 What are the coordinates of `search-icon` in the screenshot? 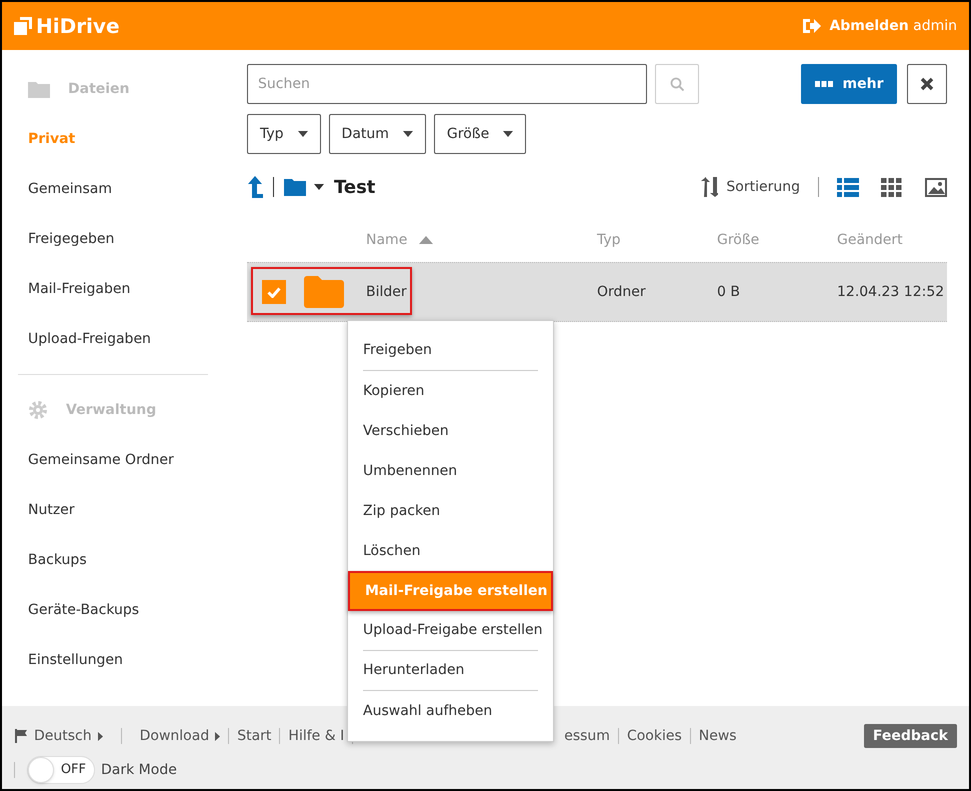 It's located at (677, 84).